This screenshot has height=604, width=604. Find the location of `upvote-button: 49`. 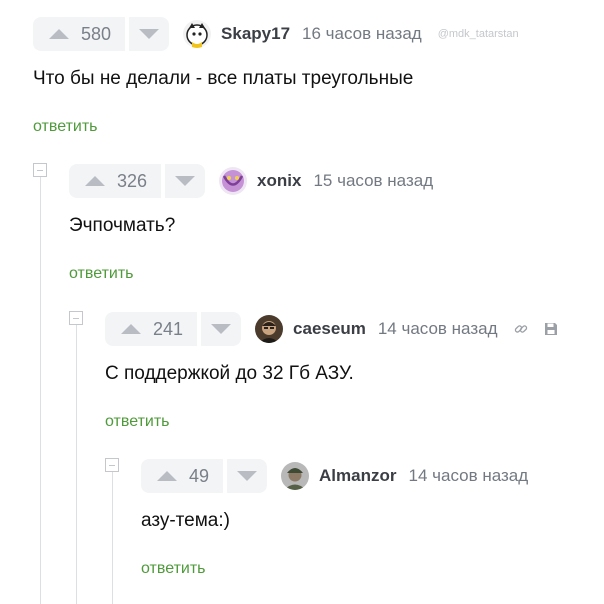

upvote-button: 49 is located at coordinates (182, 476).